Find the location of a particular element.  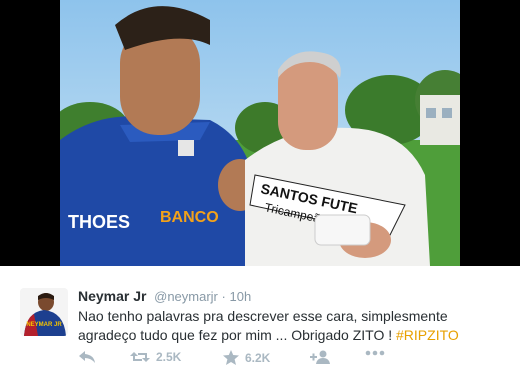

tweet-timestamp: 10h is located at coordinates (240, 296).